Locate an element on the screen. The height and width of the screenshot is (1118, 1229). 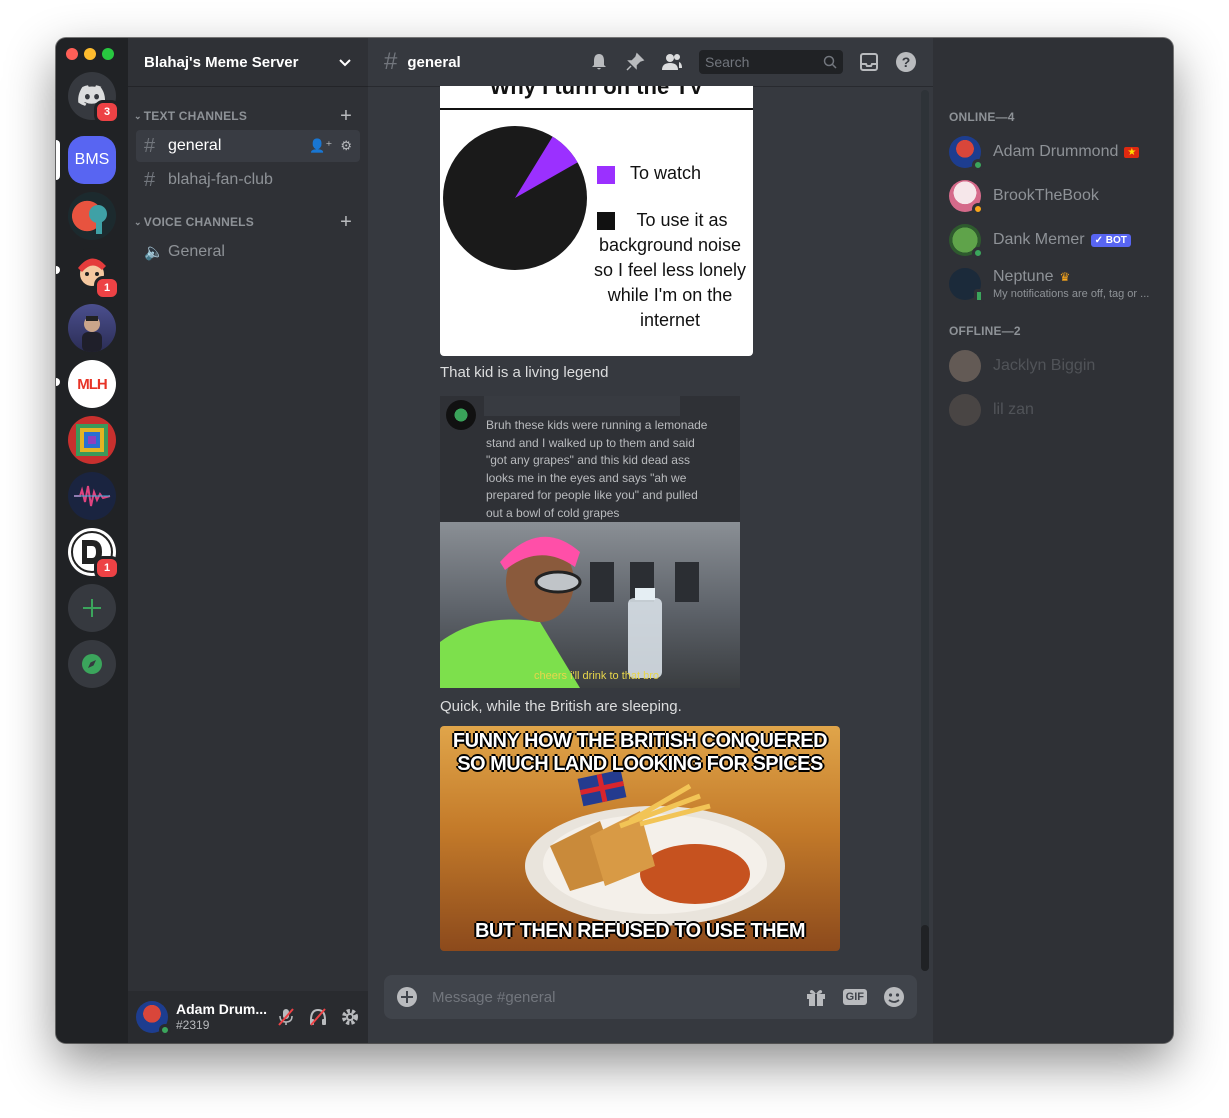
server-mlh: MLH is located at coordinates (92, 384).